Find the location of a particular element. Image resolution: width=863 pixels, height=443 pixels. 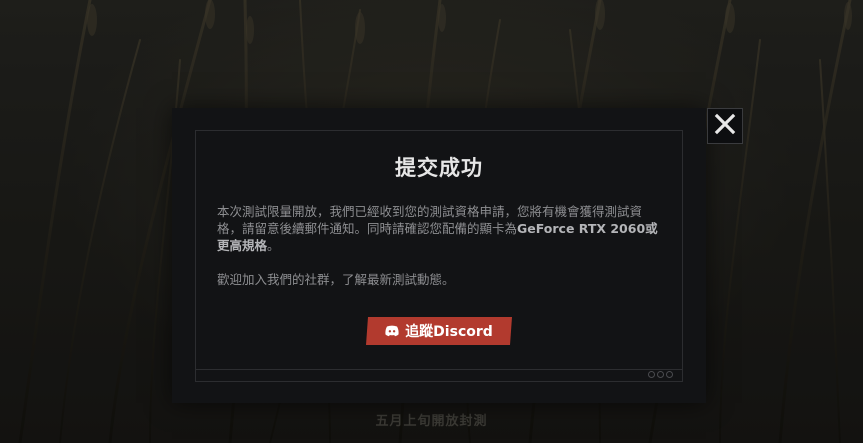

dialog-title: 提交成功 is located at coordinates (439, 168).